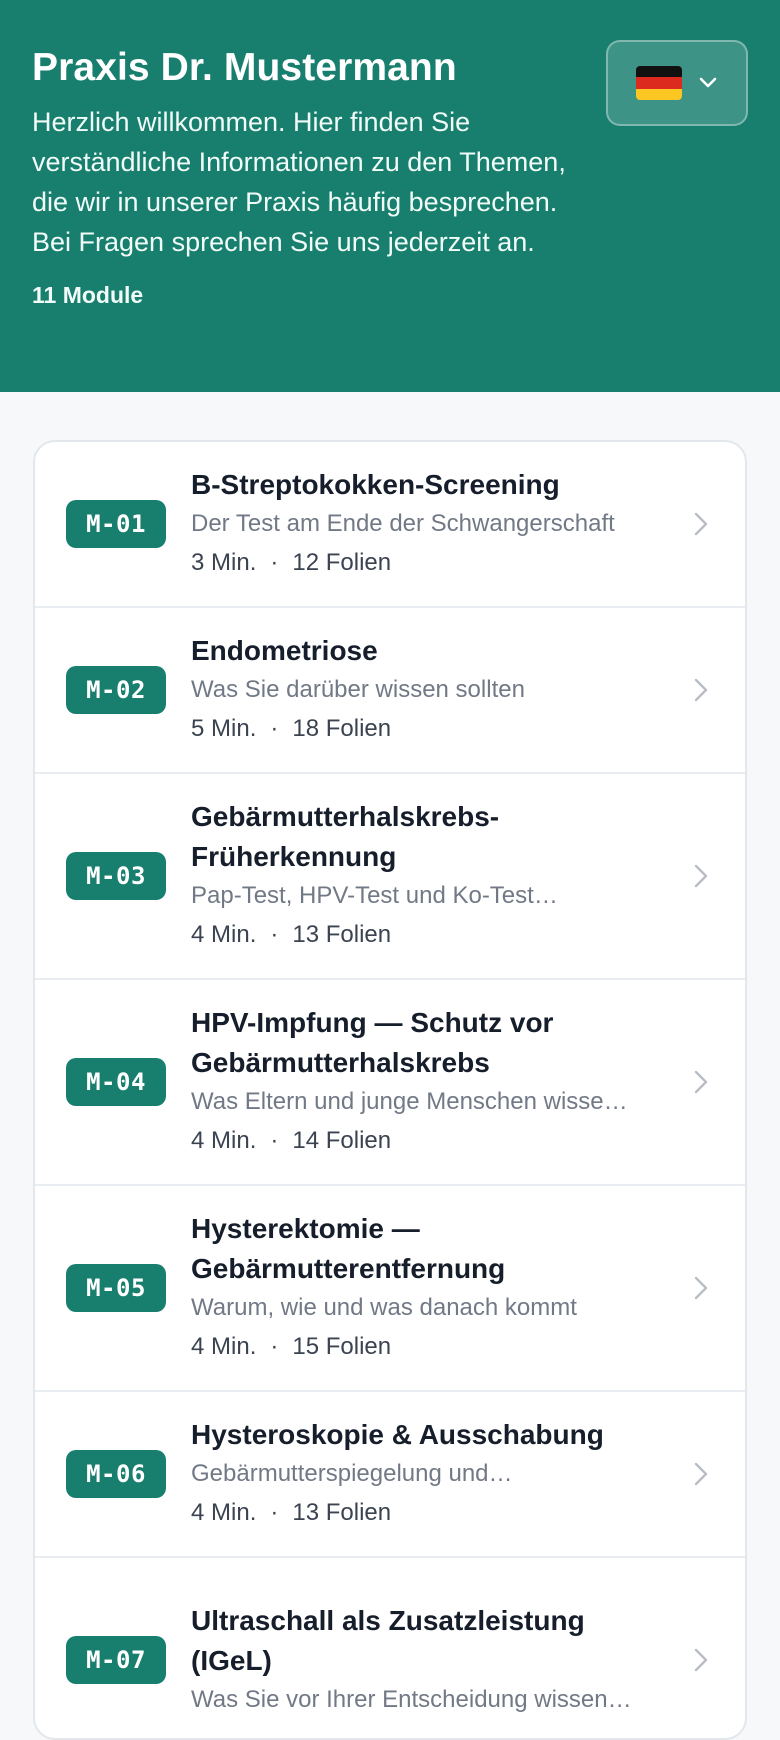  Describe the element at coordinates (375, 484) in the screenshot. I see `module-title: B-Streptokokken-Screening` at that location.